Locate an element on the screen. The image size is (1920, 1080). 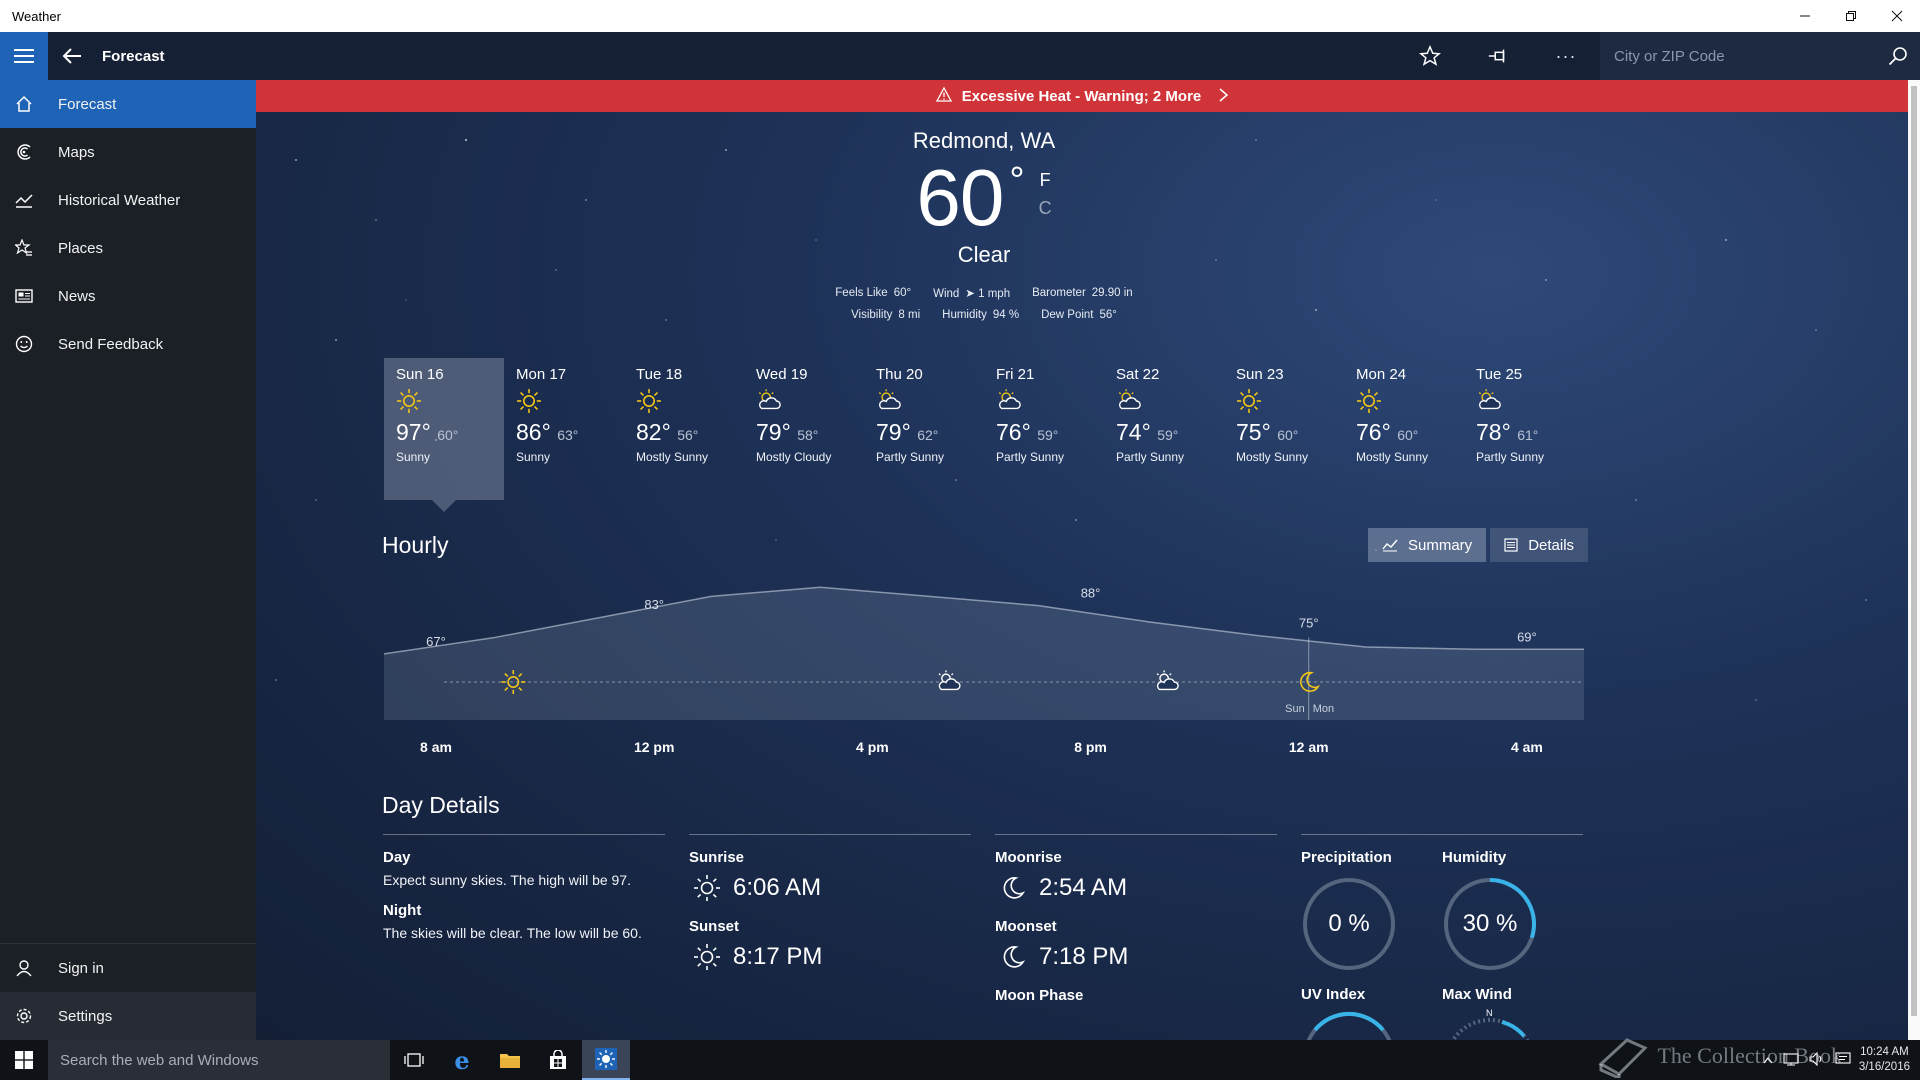
clock-date: 3/16/2016 is located at coordinates (1884, 1067).